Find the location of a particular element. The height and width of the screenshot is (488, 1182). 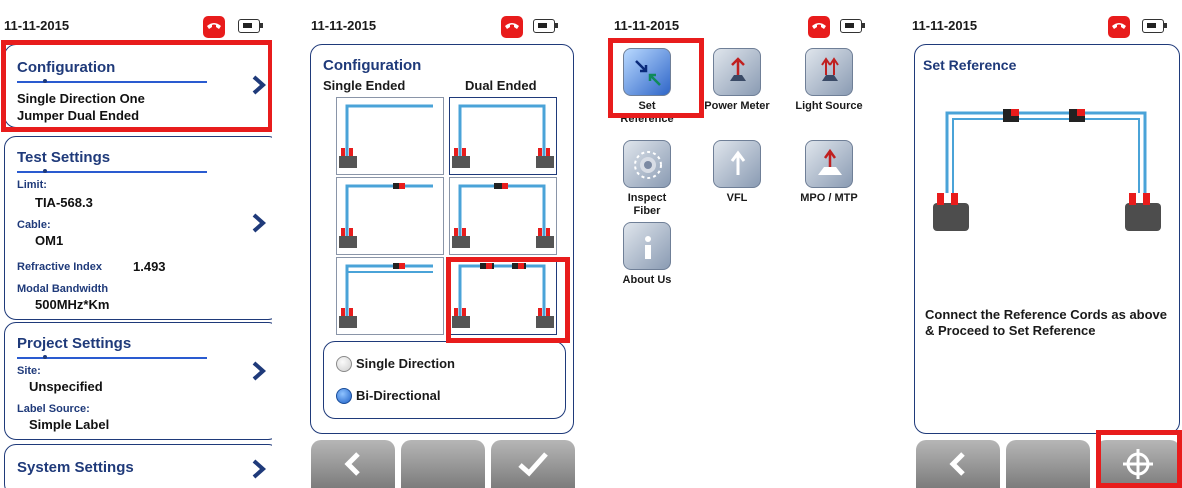

app-label: Inspect is located at coordinates (647, 198).